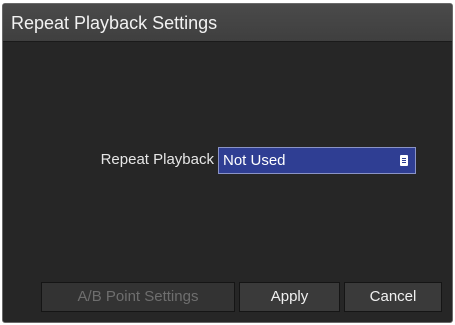  I want to click on repeat-playback-label: Repeat Playback, so click(157, 159).